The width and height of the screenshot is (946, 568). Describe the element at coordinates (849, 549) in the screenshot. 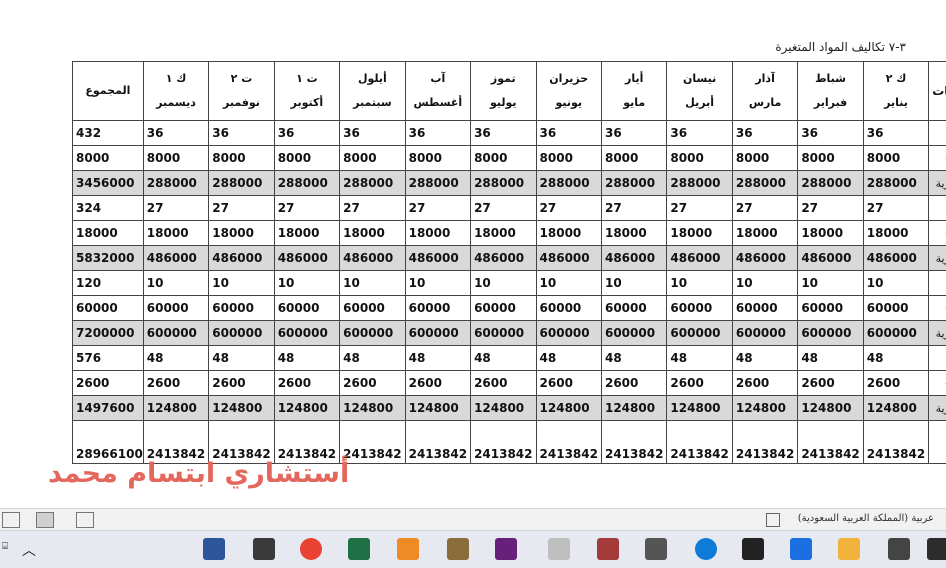

I see `folder-icon` at that location.